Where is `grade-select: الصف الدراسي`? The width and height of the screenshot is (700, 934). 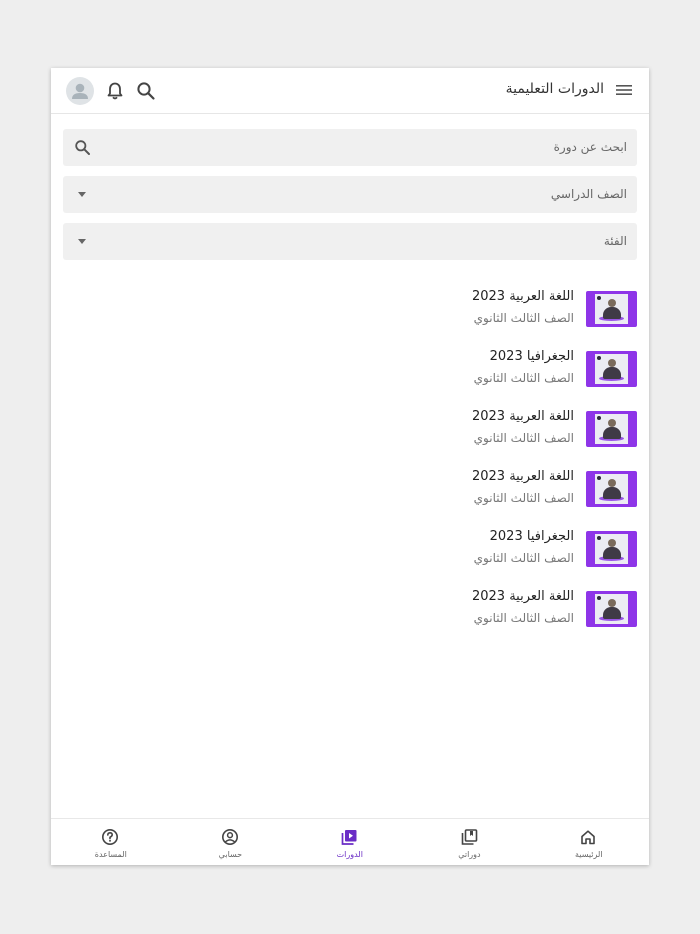
grade-select: الصف الدراسي is located at coordinates (350, 194).